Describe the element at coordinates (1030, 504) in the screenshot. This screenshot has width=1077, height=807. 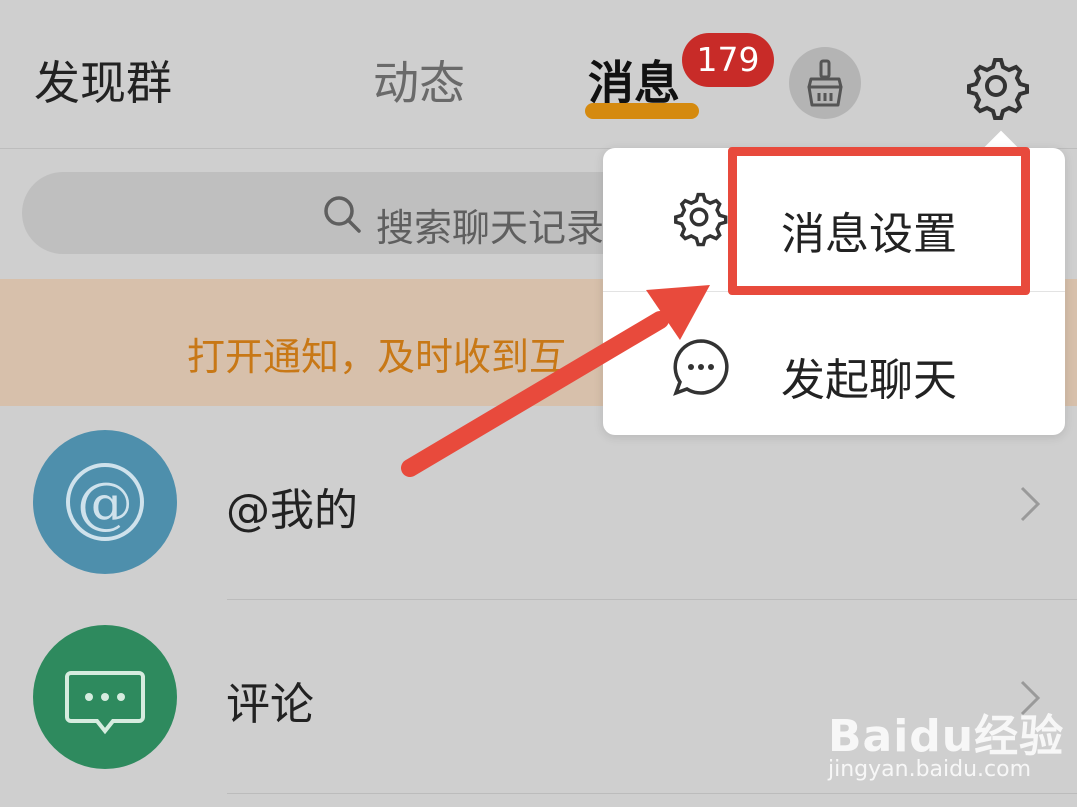
I see `chevron-right-icon` at that location.